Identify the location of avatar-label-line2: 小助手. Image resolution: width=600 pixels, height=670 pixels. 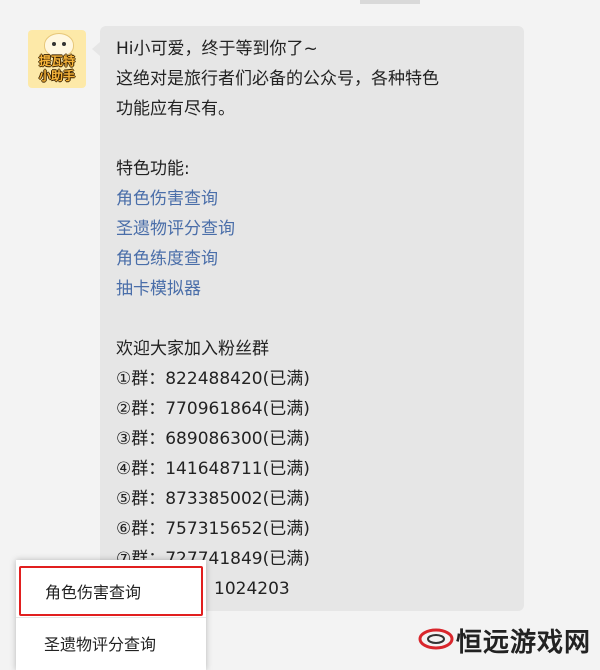
(56, 76).